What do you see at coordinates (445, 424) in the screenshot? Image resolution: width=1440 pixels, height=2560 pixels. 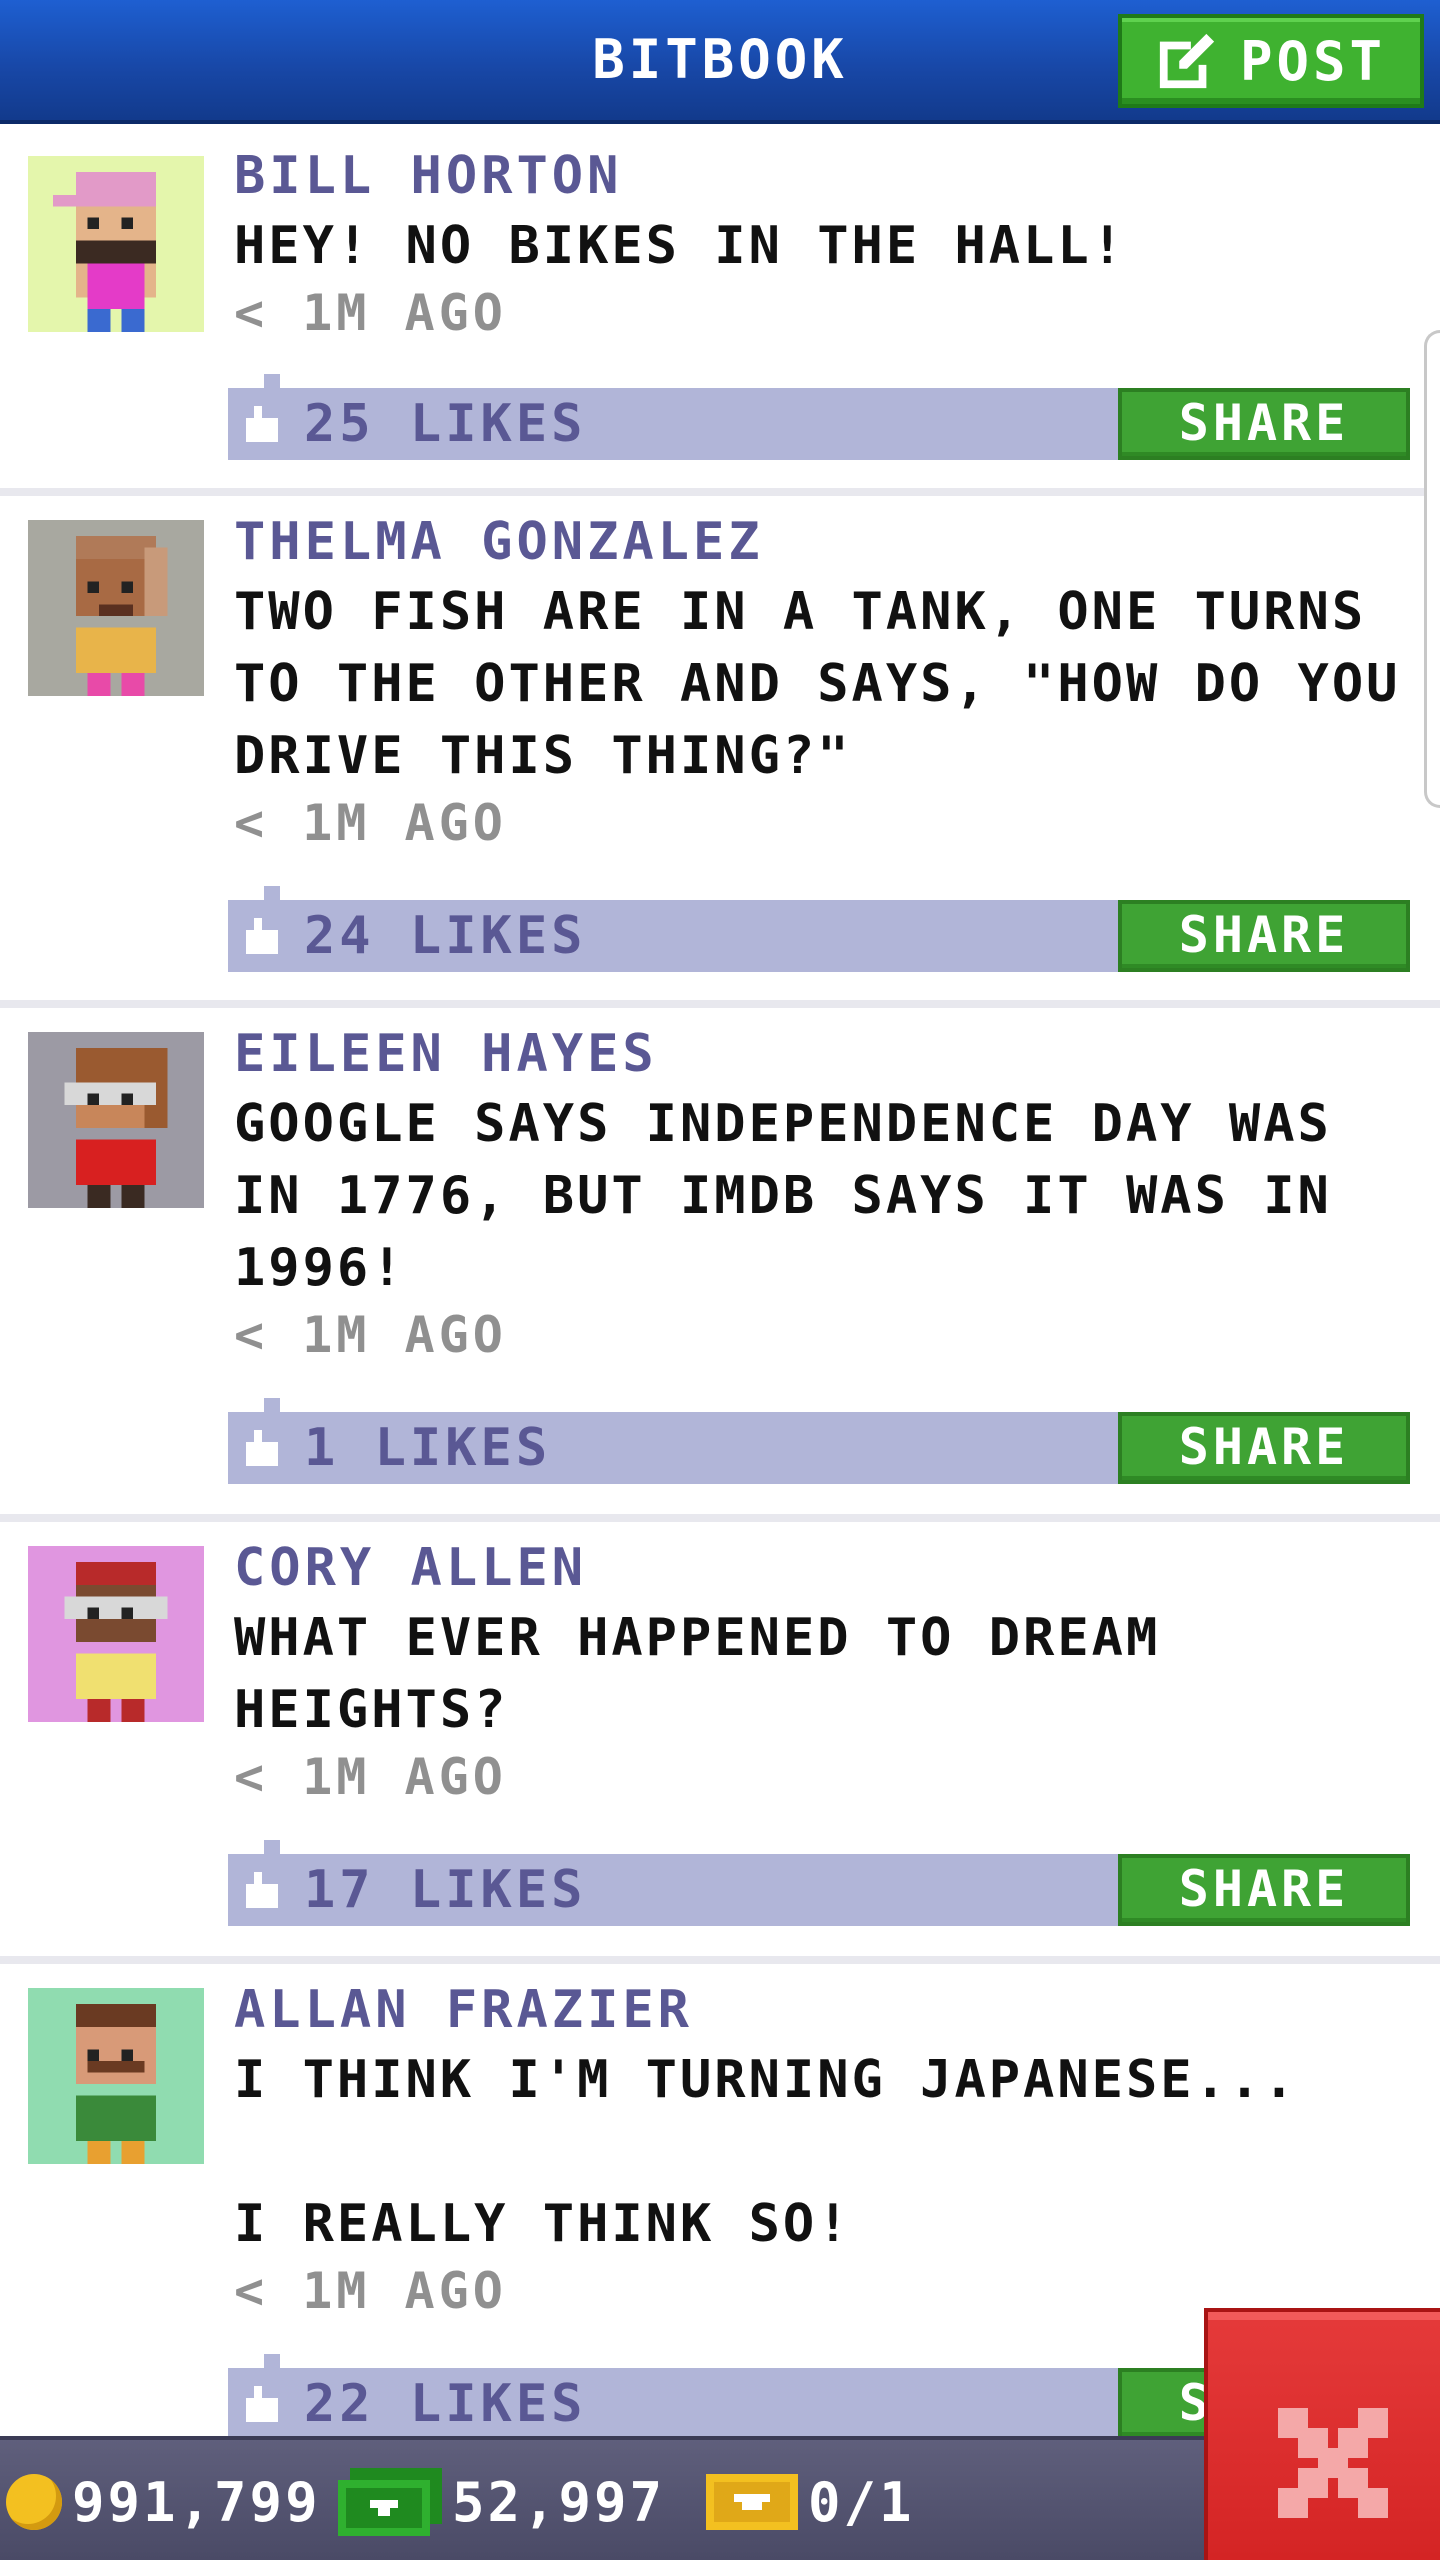 I see `likes-count: 25 LIKES` at bounding box center [445, 424].